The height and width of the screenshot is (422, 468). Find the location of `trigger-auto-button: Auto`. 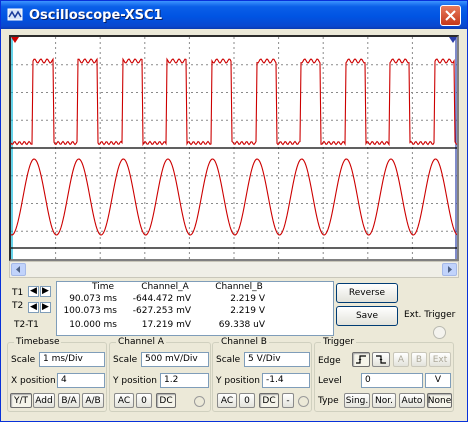

trigger-auto-button: Auto is located at coordinates (412, 400).